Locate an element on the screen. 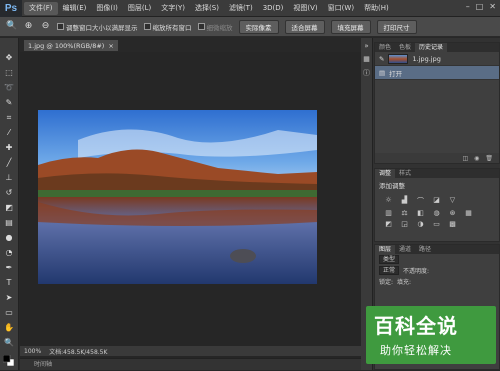 This screenshot has width=500, height=371. menu-type: 文字(Y) is located at coordinates (173, 8).